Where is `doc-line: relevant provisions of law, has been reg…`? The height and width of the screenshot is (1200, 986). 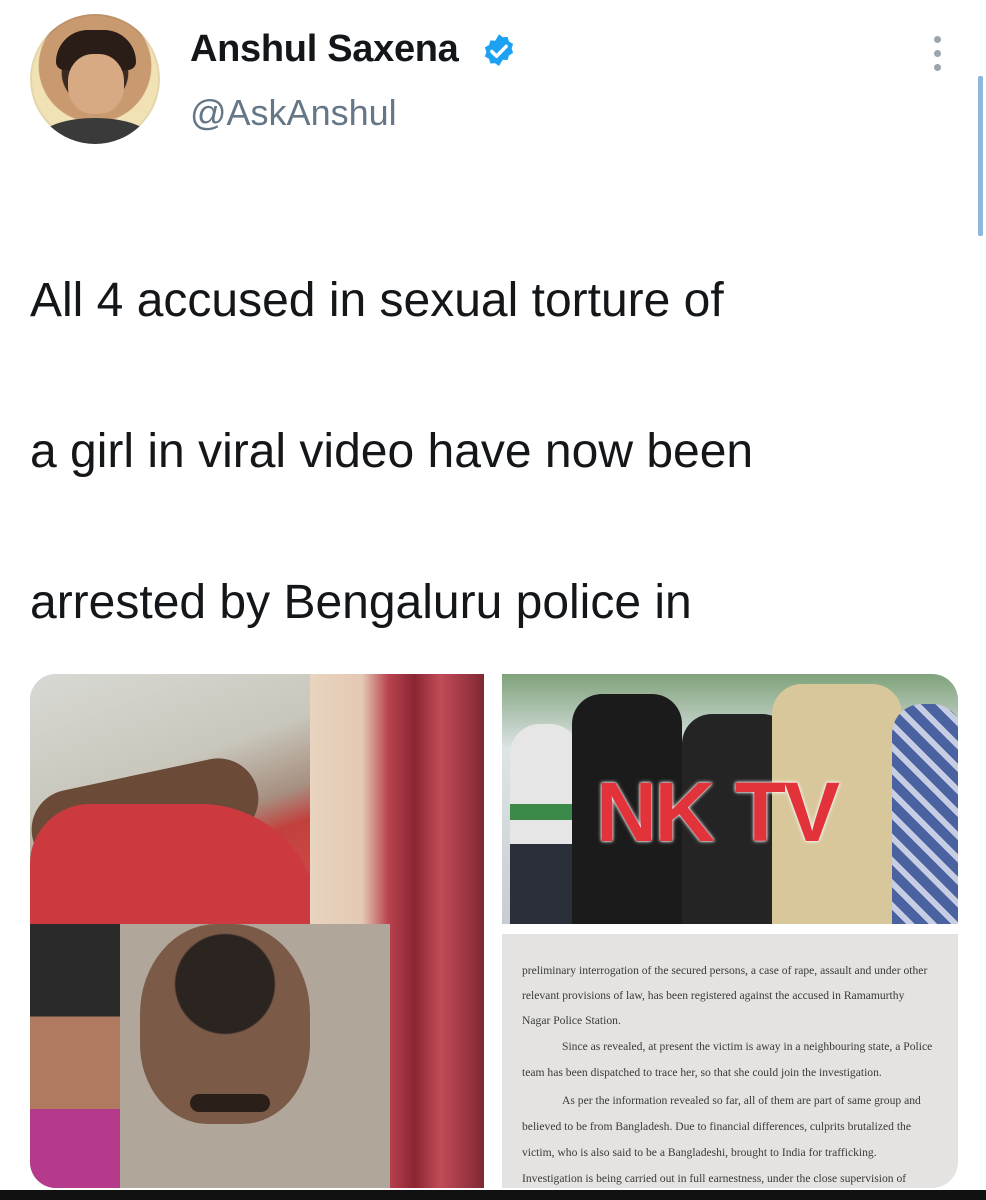
doc-line: relevant provisions of law, has been reg… is located at coordinates (713, 995).